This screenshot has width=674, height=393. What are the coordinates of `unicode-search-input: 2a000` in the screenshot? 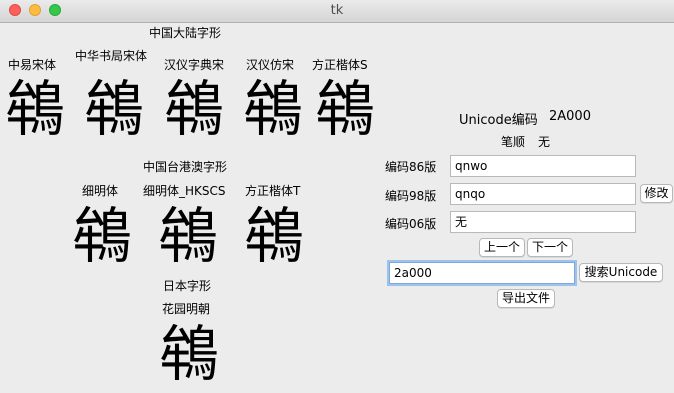 It's located at (482, 273).